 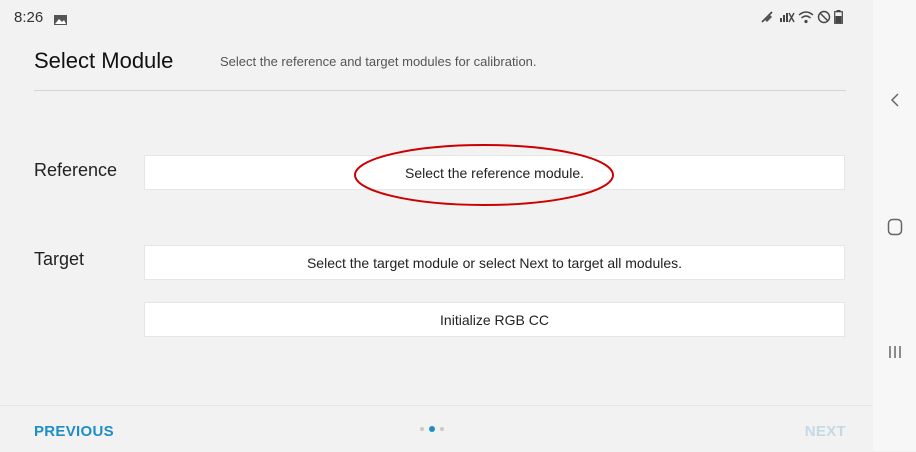 I want to click on initialize-rgb-cc-button: Initialize RGB CC, so click(x=494, y=319).